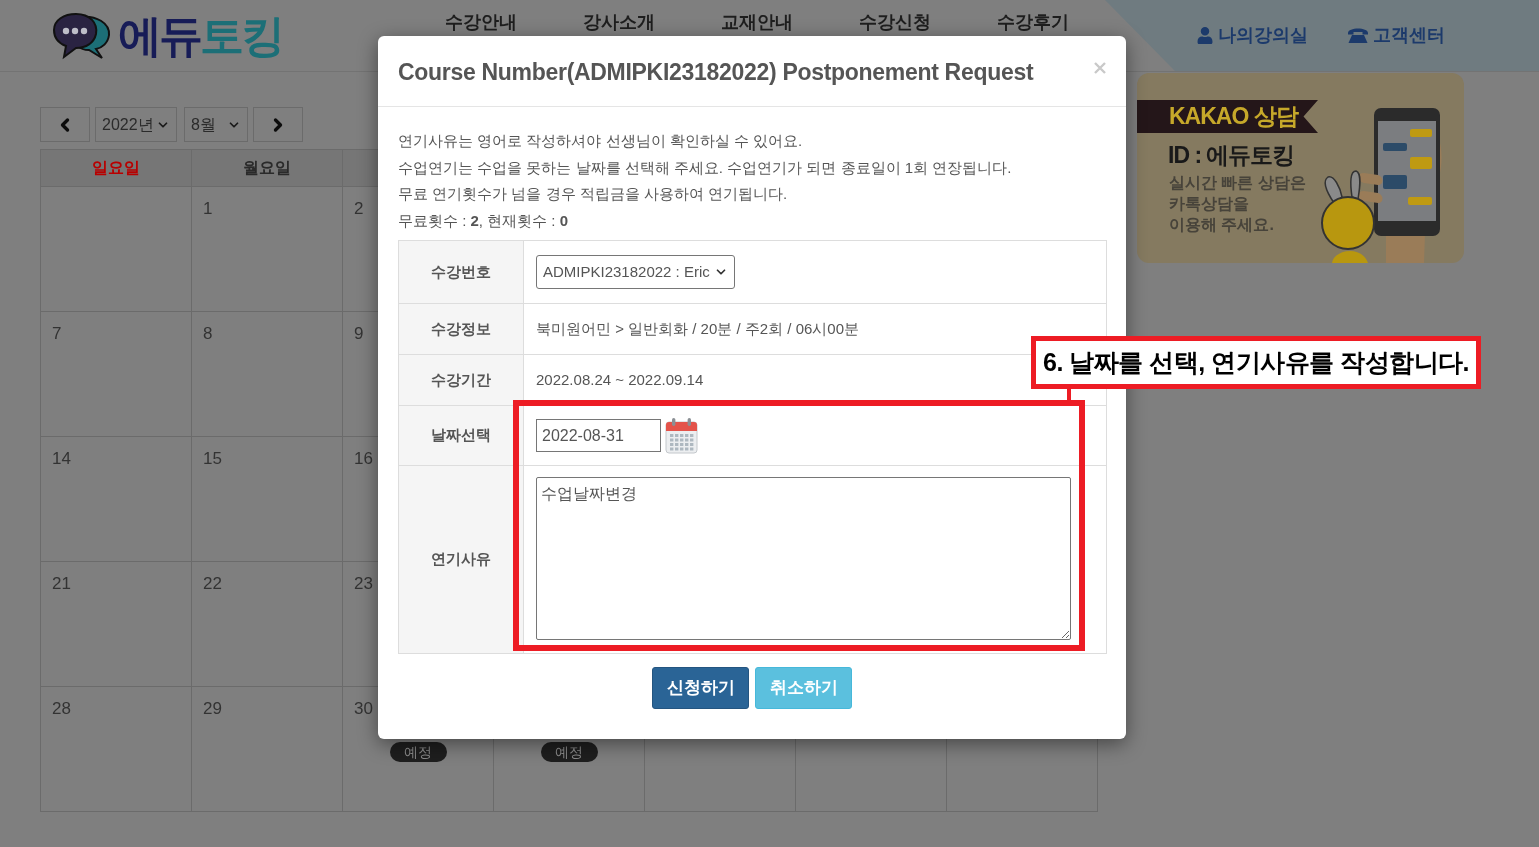 This screenshot has width=1539, height=847. What do you see at coordinates (241, 35) in the screenshot?
I see `logo-wordmark: 토킹` at bounding box center [241, 35].